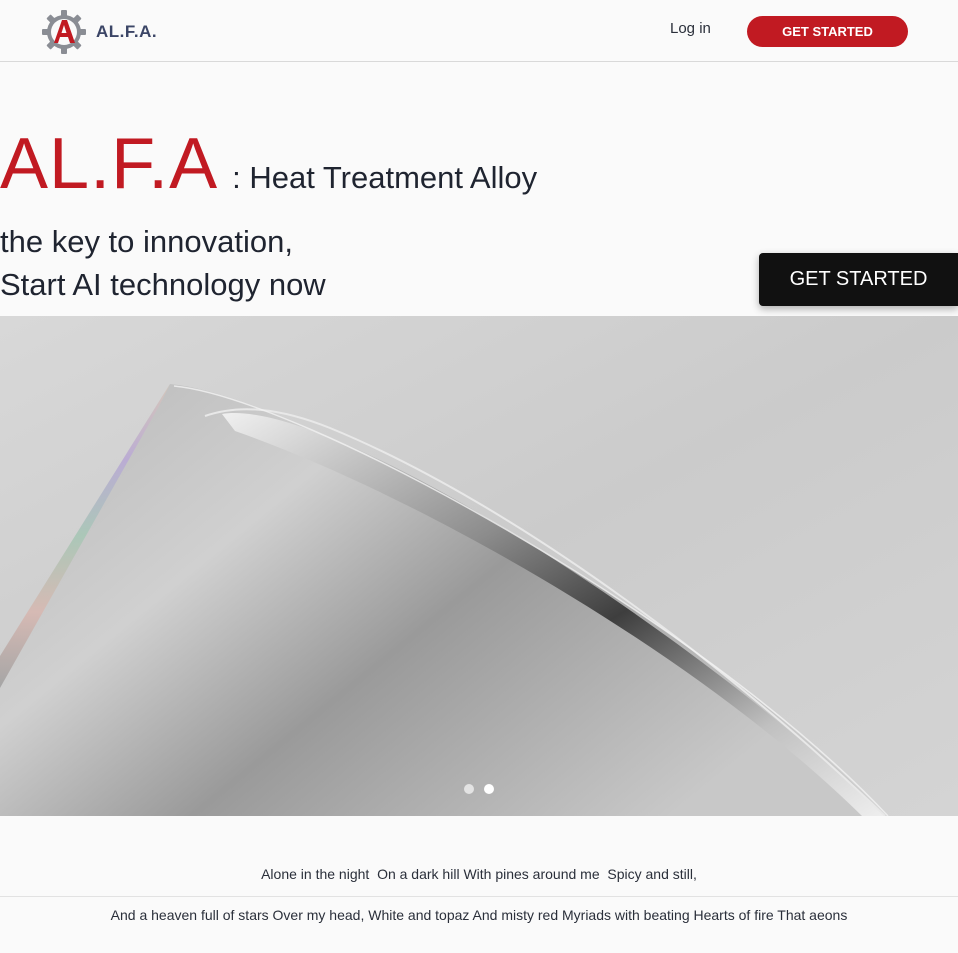 This screenshot has height=953, width=958. I want to click on site-header: AL.F.A. Log in GET STARTED, so click(479, 31).